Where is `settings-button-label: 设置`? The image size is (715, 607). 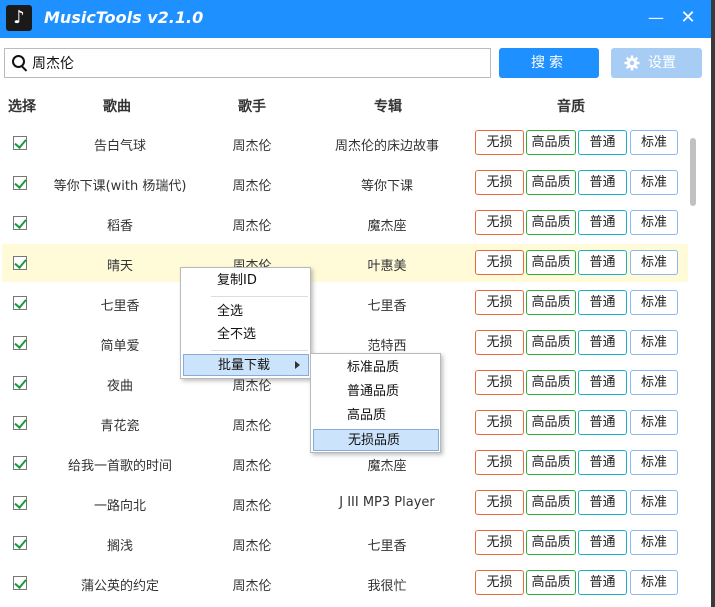
settings-button-label: 设置 is located at coordinates (662, 63).